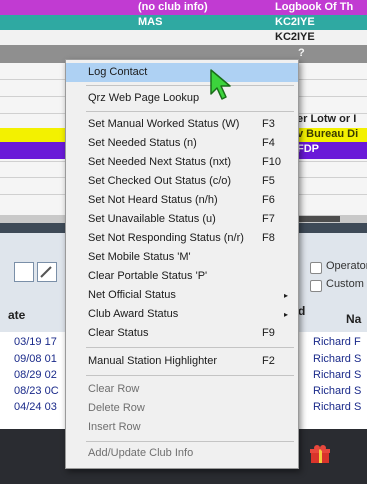 Image resolution: width=367 pixels, height=484 pixels. I want to click on menu-item-set-not-responding: Set Not Responding Status (n/r) F8, so click(182, 238).